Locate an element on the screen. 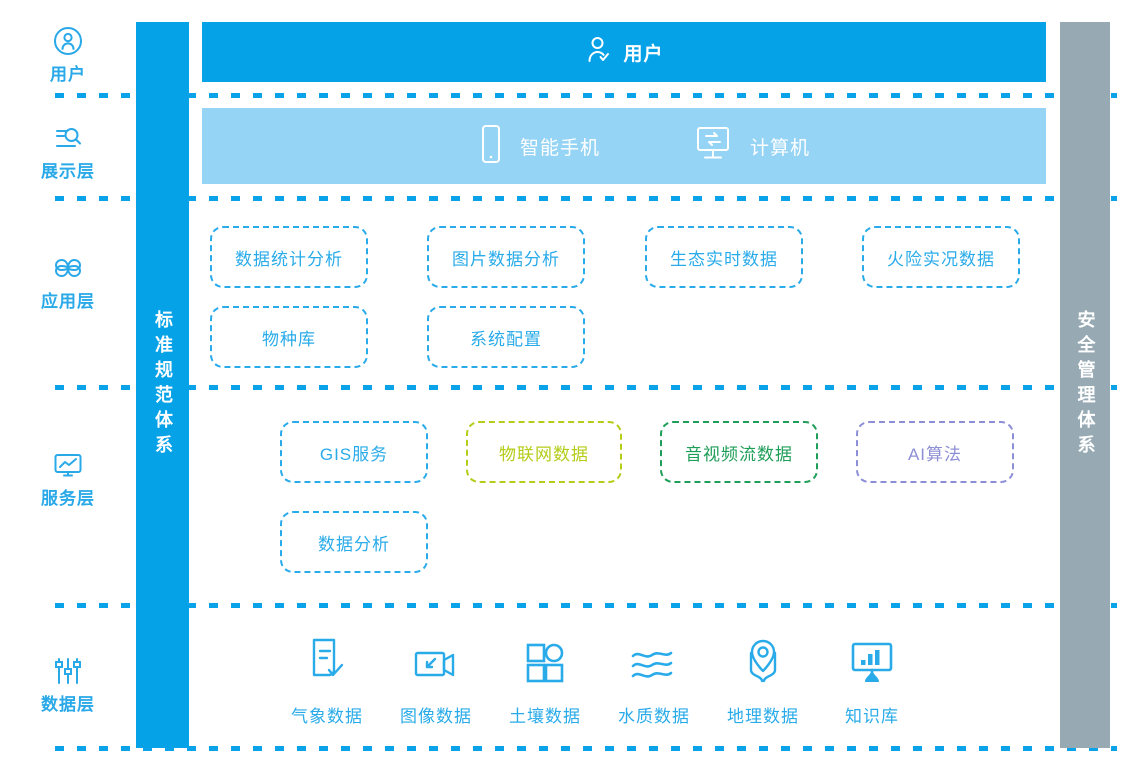  data-item-image: 图像数据 is located at coordinates (436, 680).